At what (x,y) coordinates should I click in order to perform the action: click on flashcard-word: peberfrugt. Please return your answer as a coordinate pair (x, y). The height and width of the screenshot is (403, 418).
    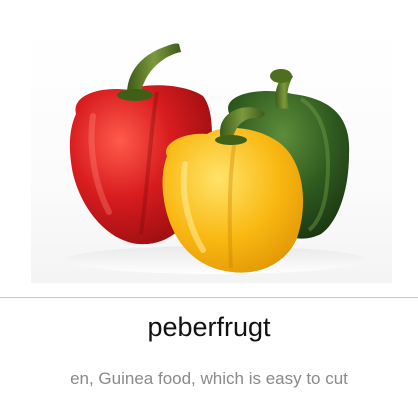
    Looking at the image, I should click on (209, 327).